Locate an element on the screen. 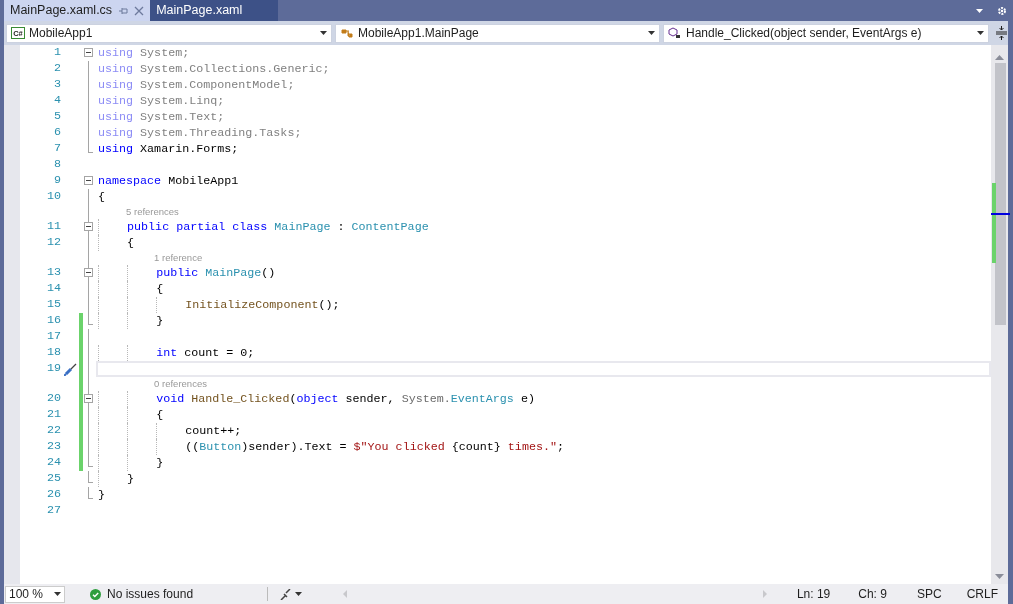 The height and width of the screenshot is (604, 1013). document-tab: MainPage.xaml.cs is located at coordinates (77, 10).